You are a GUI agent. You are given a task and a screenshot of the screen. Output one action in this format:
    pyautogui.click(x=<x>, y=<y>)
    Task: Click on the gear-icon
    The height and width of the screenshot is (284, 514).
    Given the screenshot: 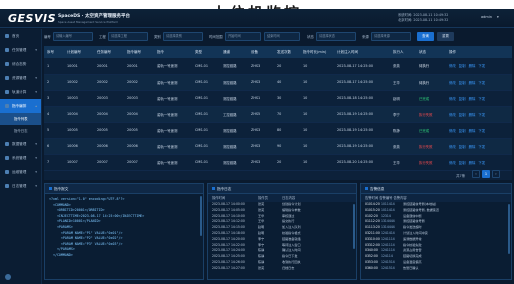 What is the action you would take?
    pyautogui.click(x=7, y=157)
    